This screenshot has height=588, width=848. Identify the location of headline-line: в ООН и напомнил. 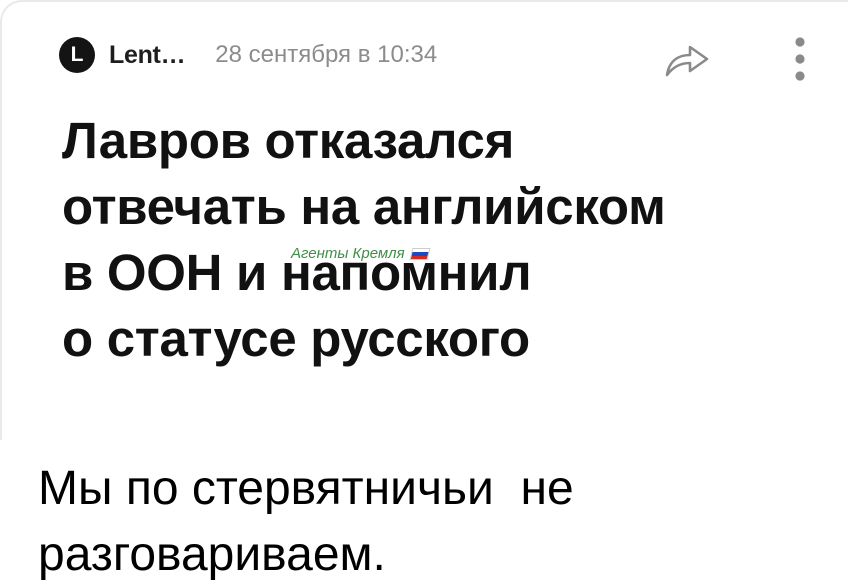
(297, 272).